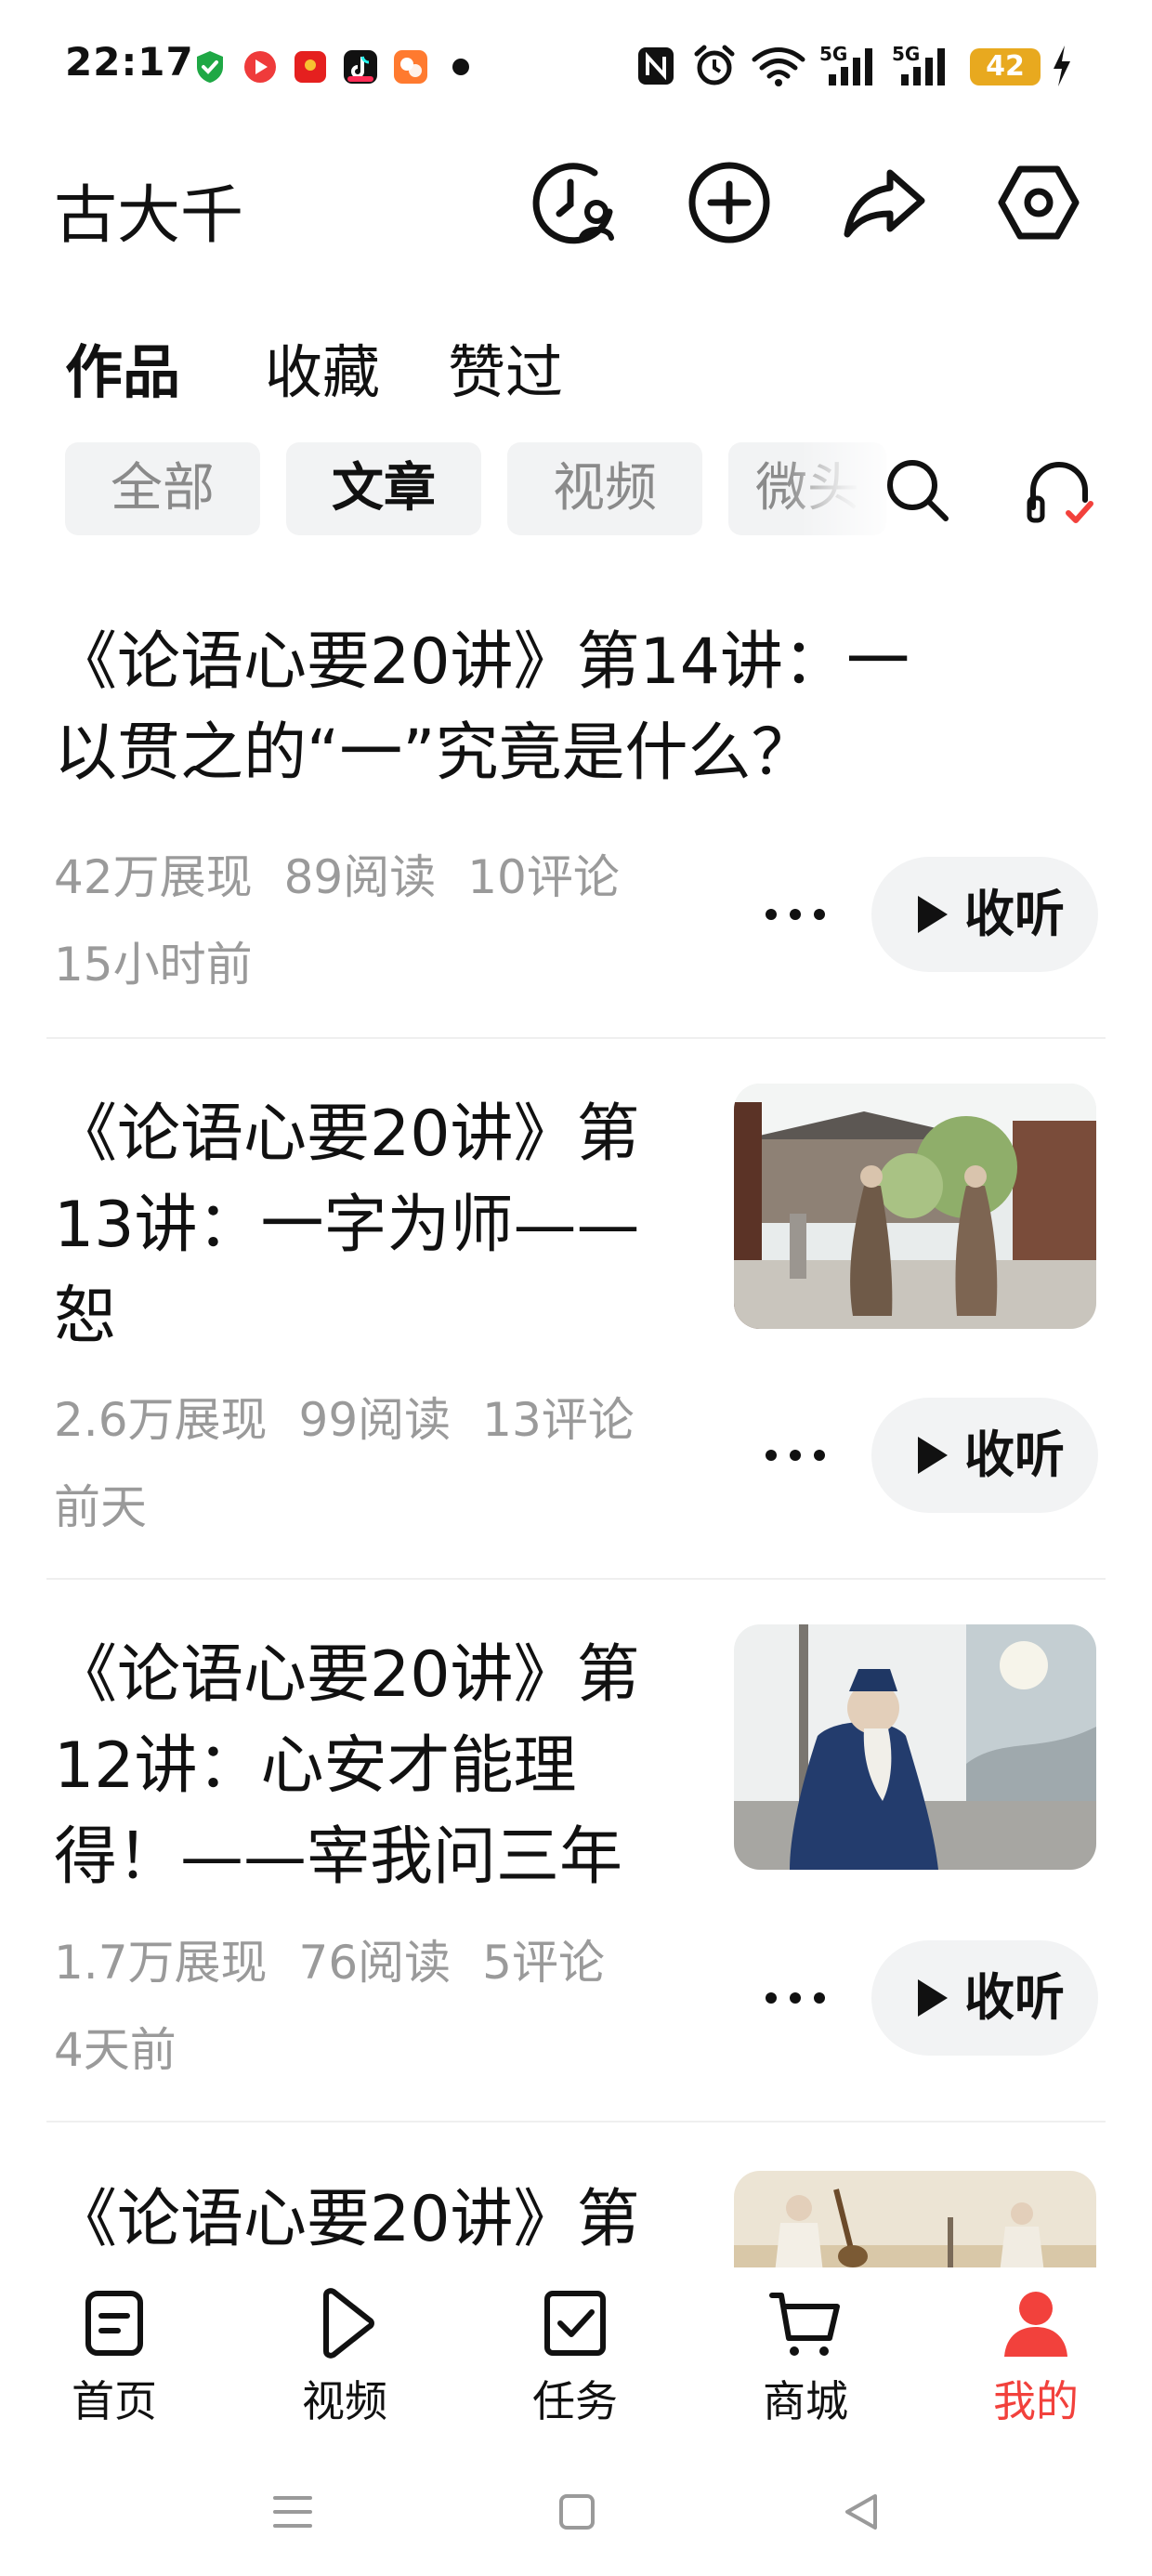 The height and width of the screenshot is (2576, 1152). I want to click on profile-name: 古大千, so click(149, 216).